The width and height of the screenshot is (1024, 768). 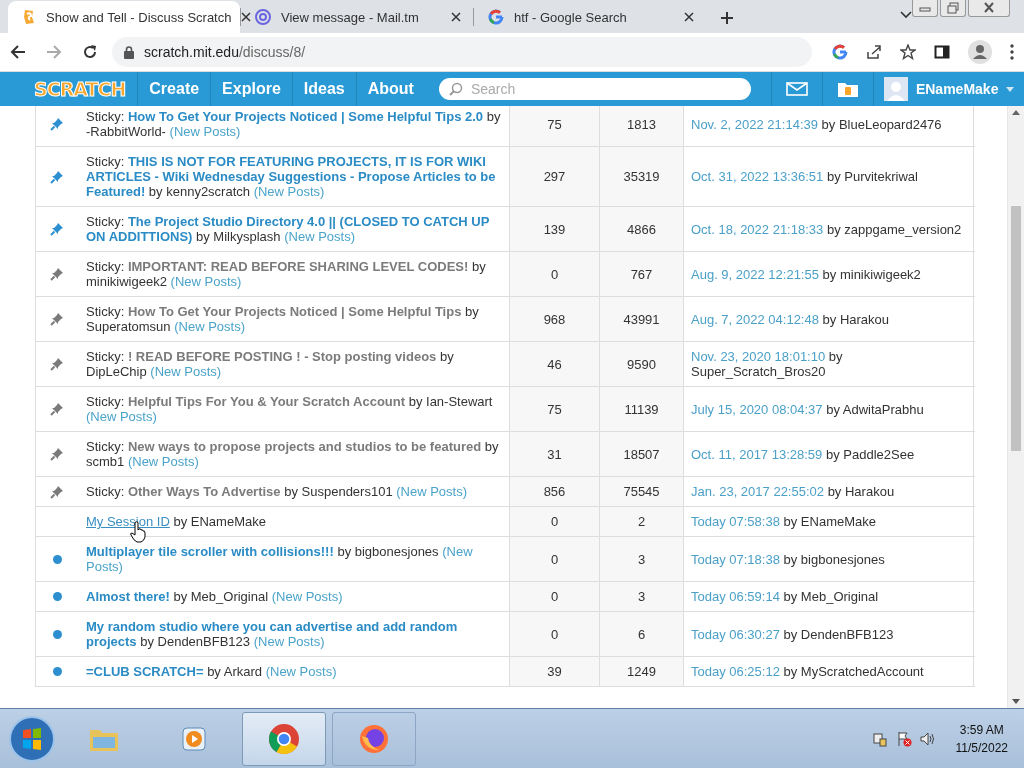 What do you see at coordinates (641, 409) in the screenshot?
I see `views-cell: 11139` at bounding box center [641, 409].